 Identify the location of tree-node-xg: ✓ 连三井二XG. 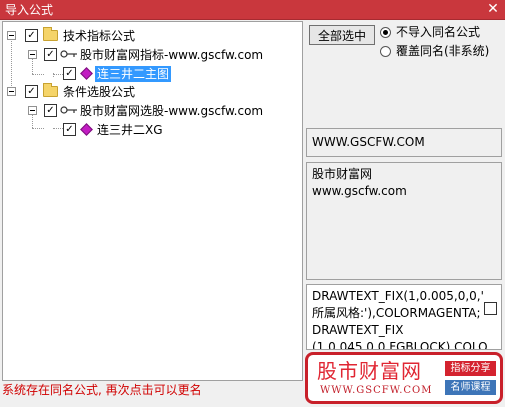
(134, 130).